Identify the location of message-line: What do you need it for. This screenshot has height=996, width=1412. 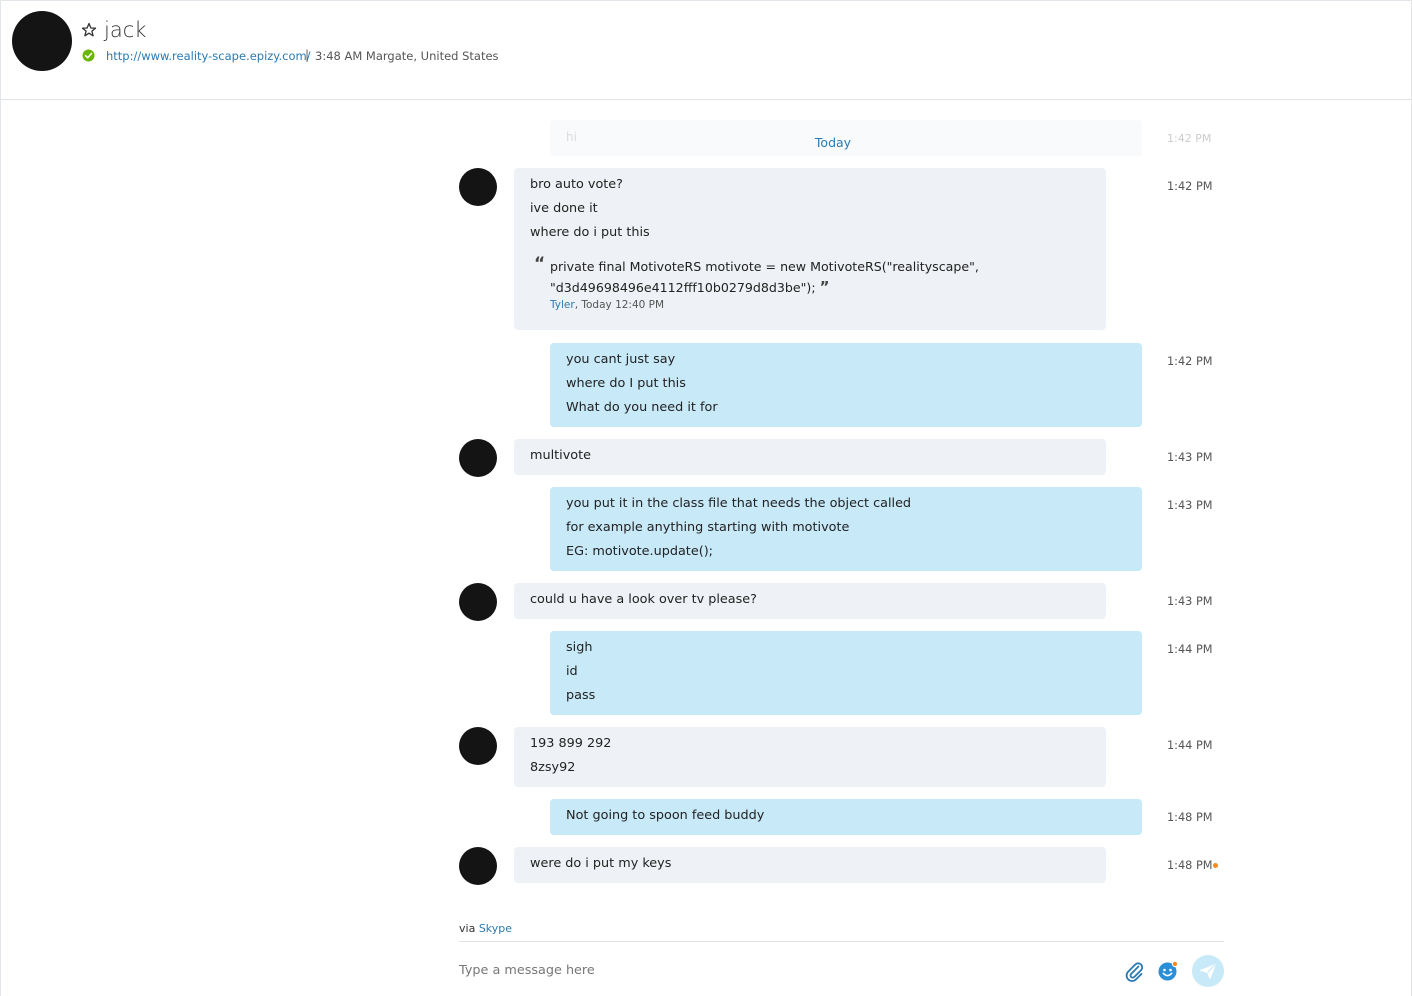
(642, 407).